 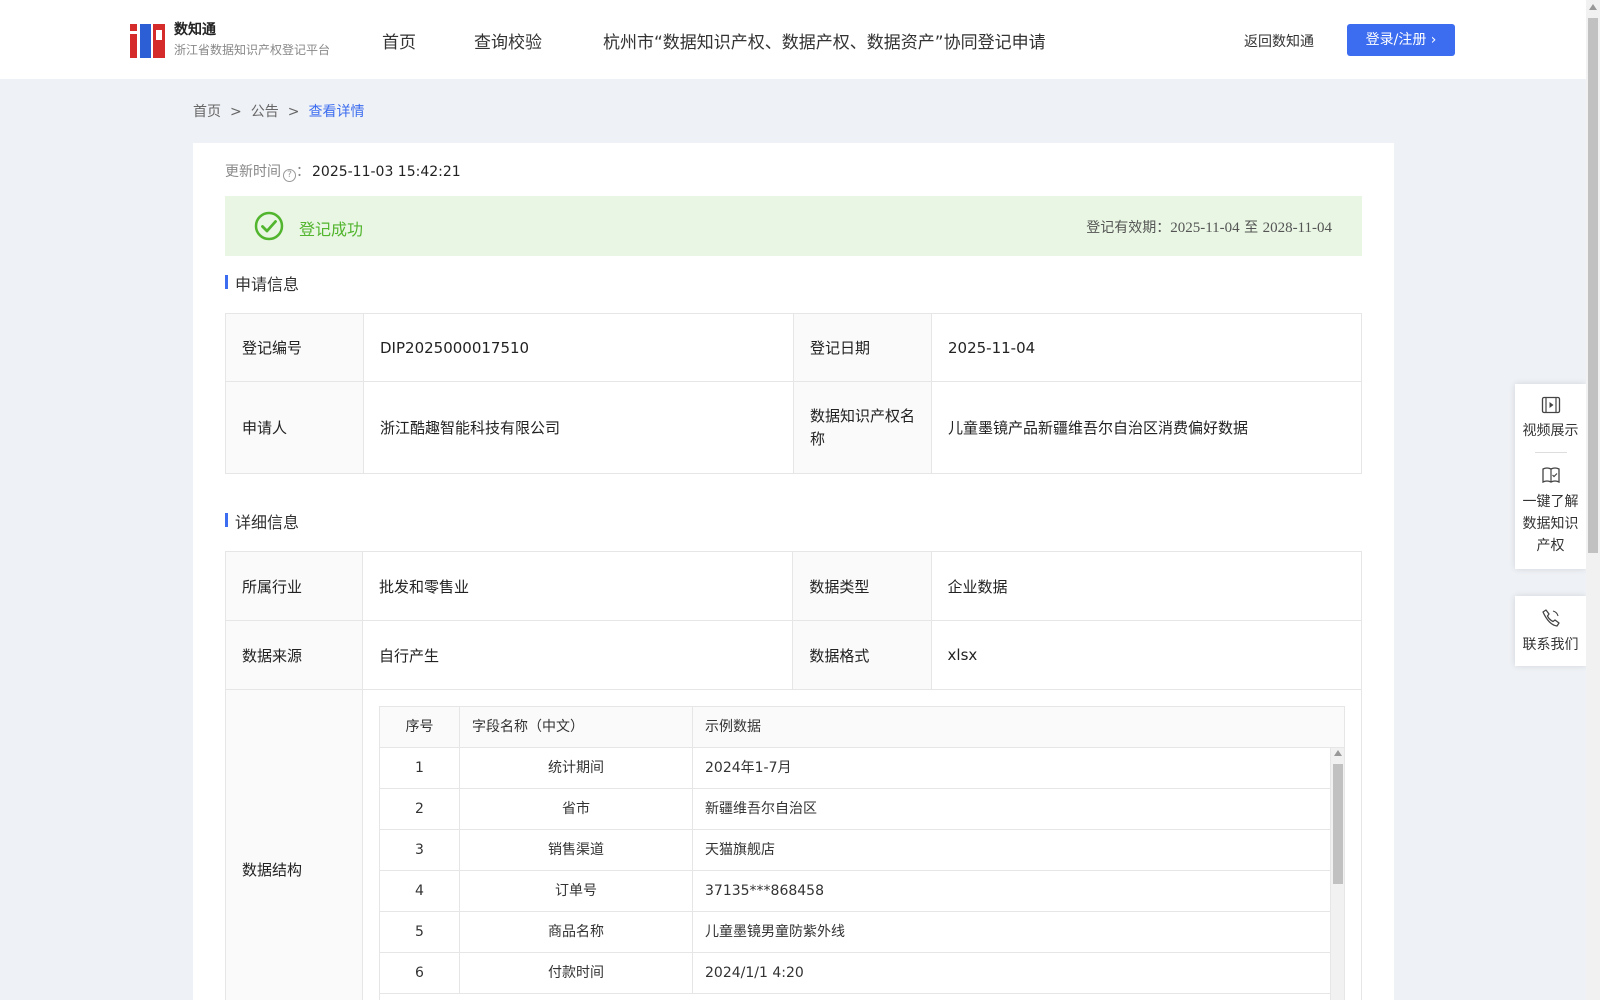 What do you see at coordinates (754, 973) in the screenshot?
I see `sample-data: 2024/1/1 4:20` at bounding box center [754, 973].